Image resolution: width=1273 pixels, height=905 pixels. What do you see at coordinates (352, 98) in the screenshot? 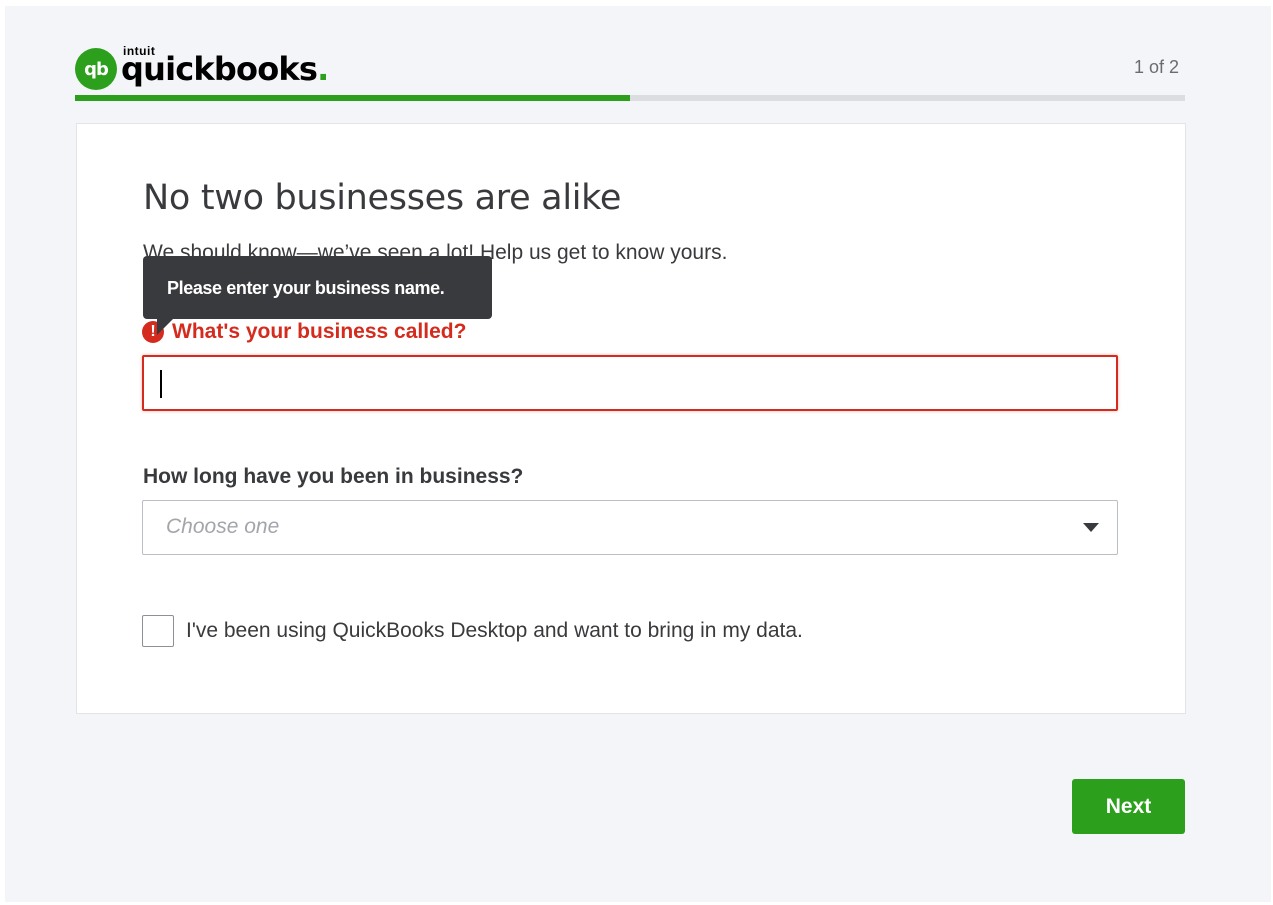
I see `progress-bar-fill` at bounding box center [352, 98].